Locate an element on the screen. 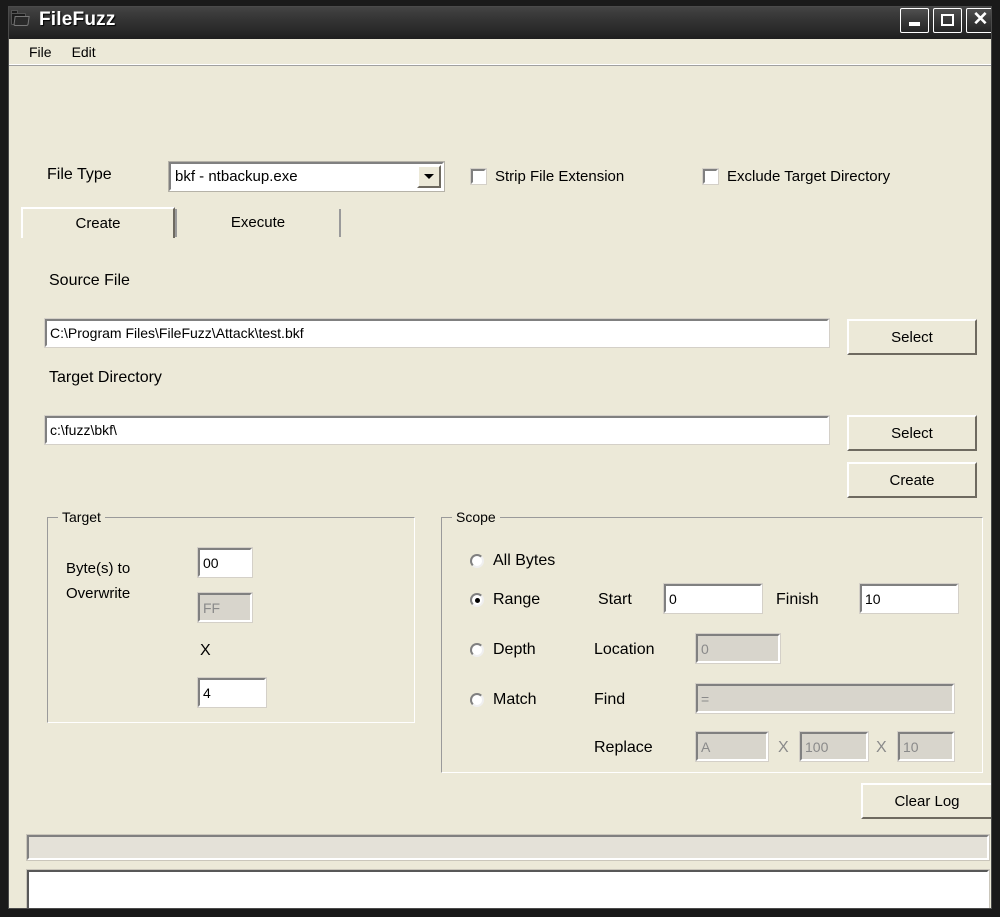  close-button: ✕ is located at coordinates (978, 20).